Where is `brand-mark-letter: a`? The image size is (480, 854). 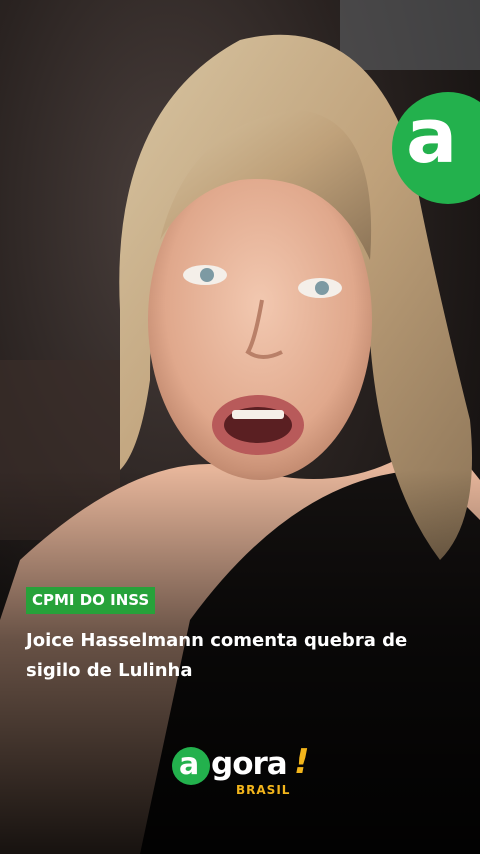
brand-mark-letter: a is located at coordinates (189, 764).